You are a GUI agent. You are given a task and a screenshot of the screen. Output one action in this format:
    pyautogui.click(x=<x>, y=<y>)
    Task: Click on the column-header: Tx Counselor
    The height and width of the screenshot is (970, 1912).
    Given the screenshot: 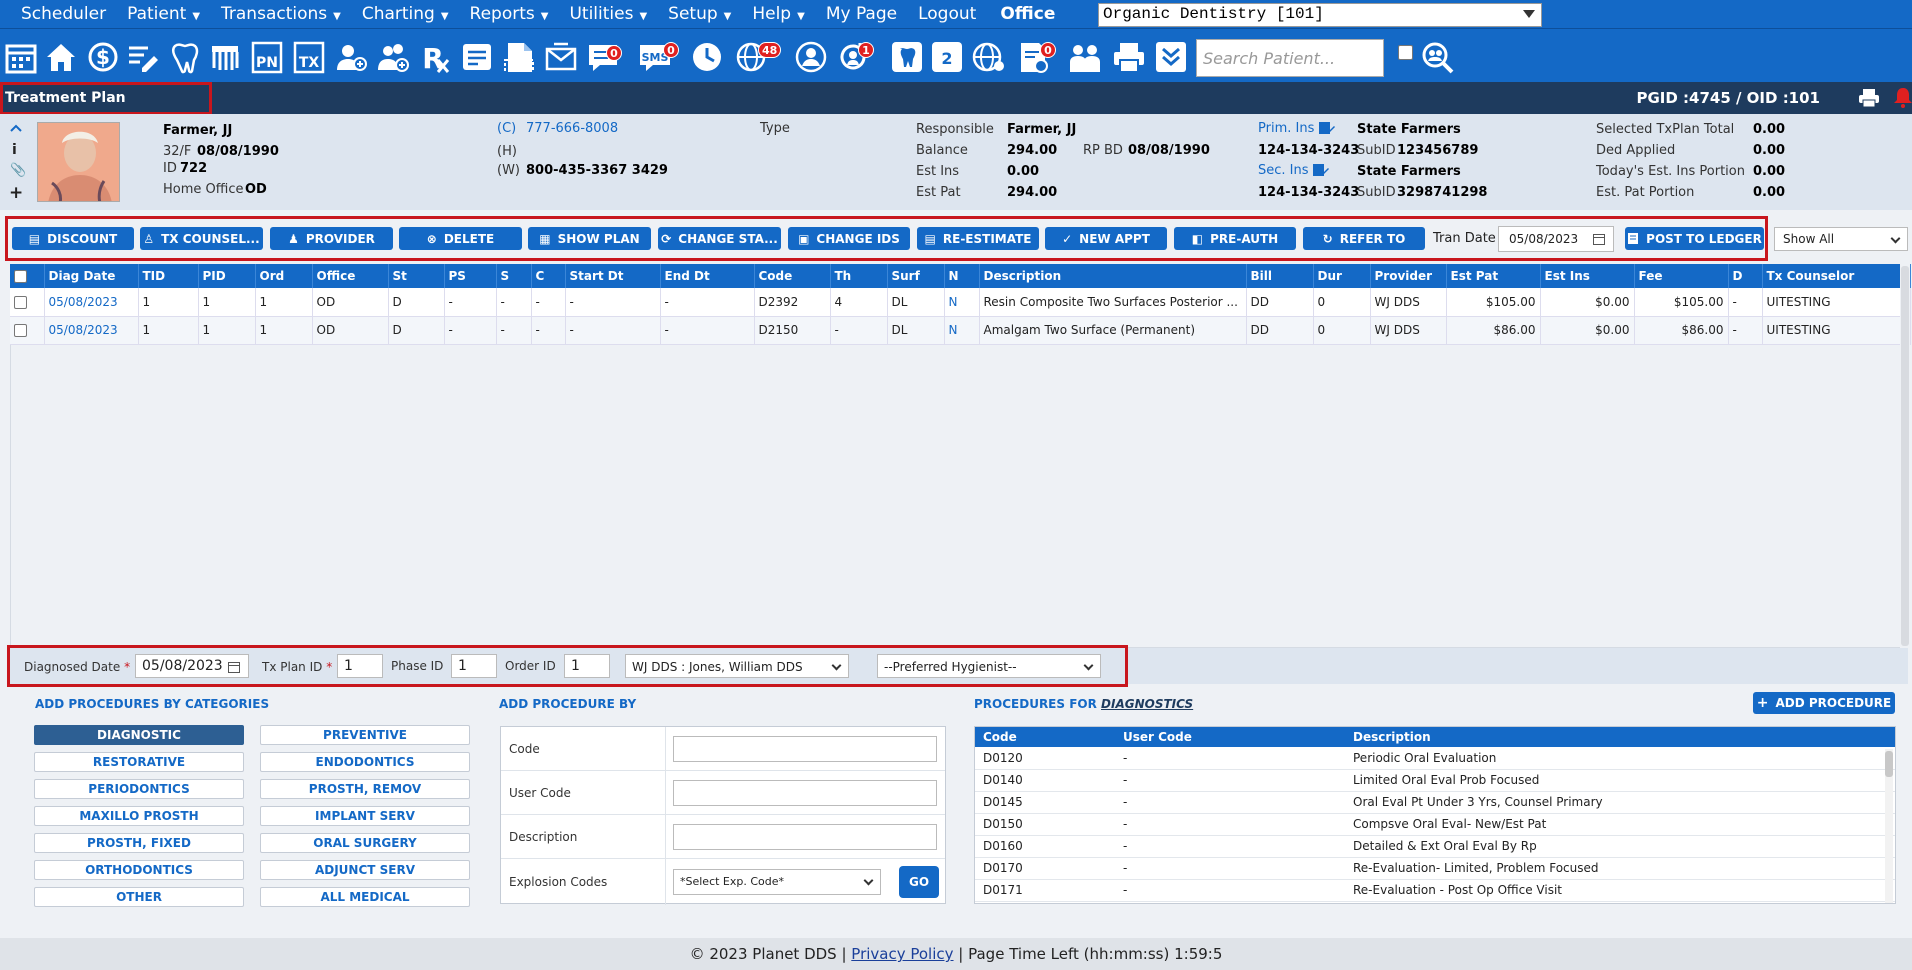 What is the action you would take?
    pyautogui.click(x=1836, y=276)
    